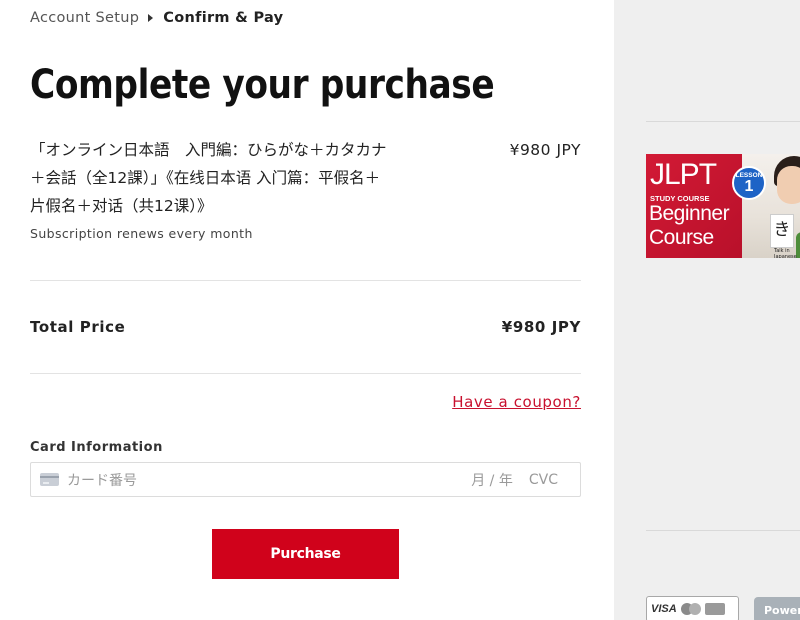  Describe the element at coordinates (49, 479) in the screenshot. I see `credit-card-icon` at that location.